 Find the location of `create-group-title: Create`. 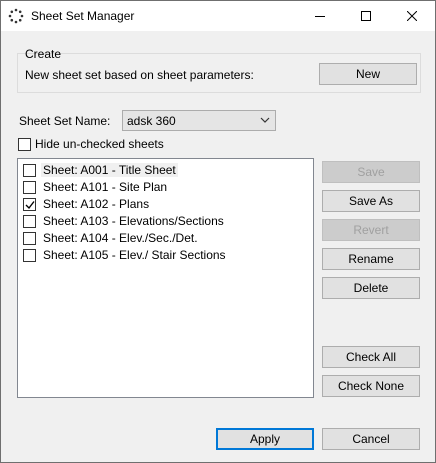

create-group-title: Create is located at coordinates (43, 54).